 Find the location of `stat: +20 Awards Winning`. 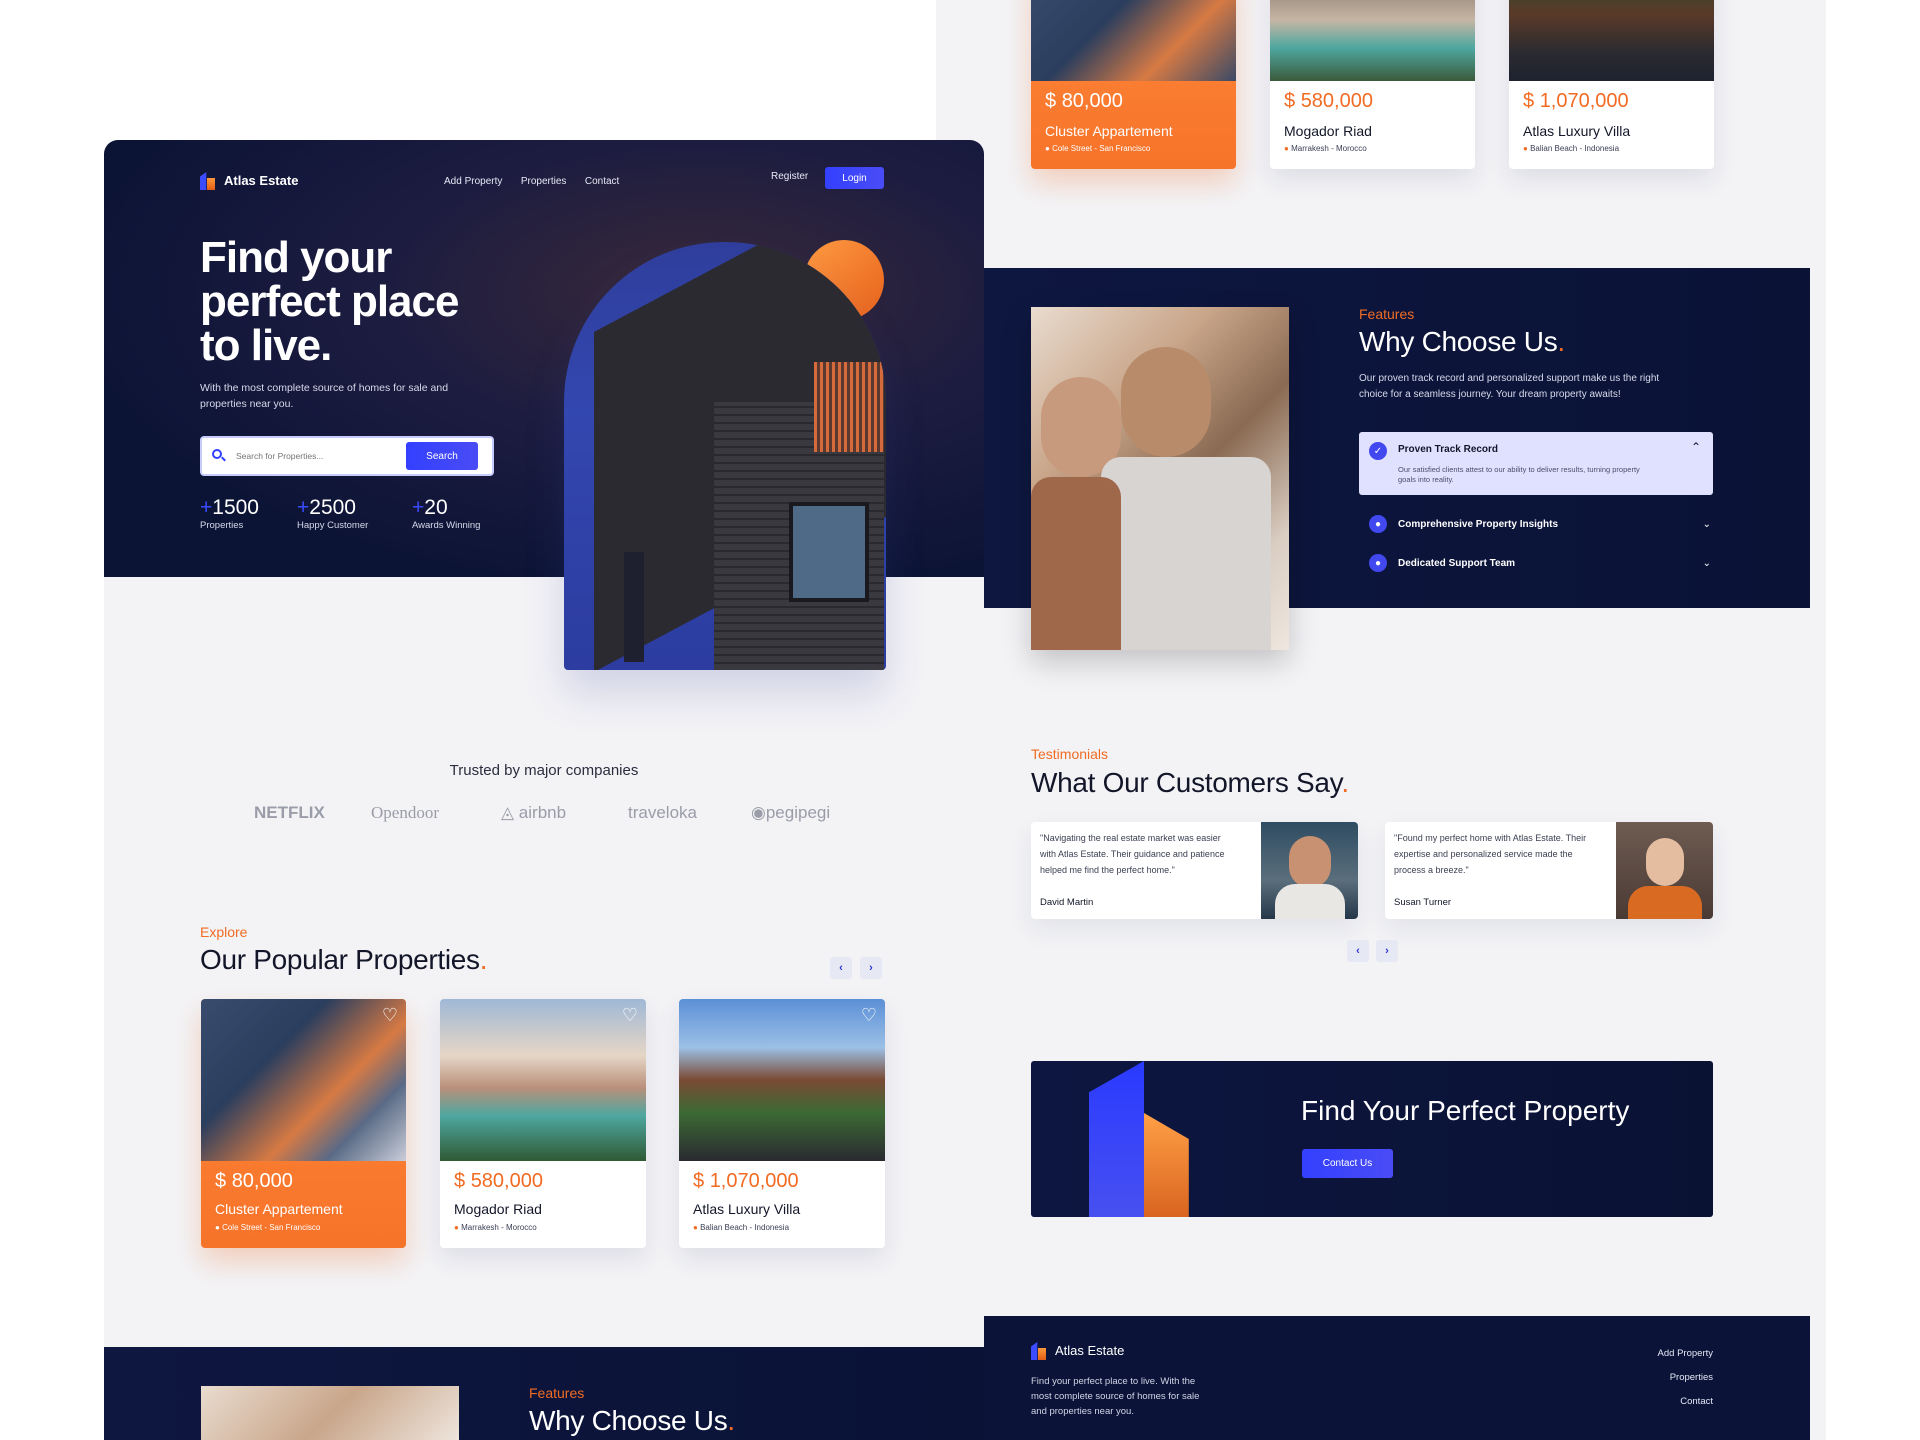

stat: +20 Awards Winning is located at coordinates (446, 513).